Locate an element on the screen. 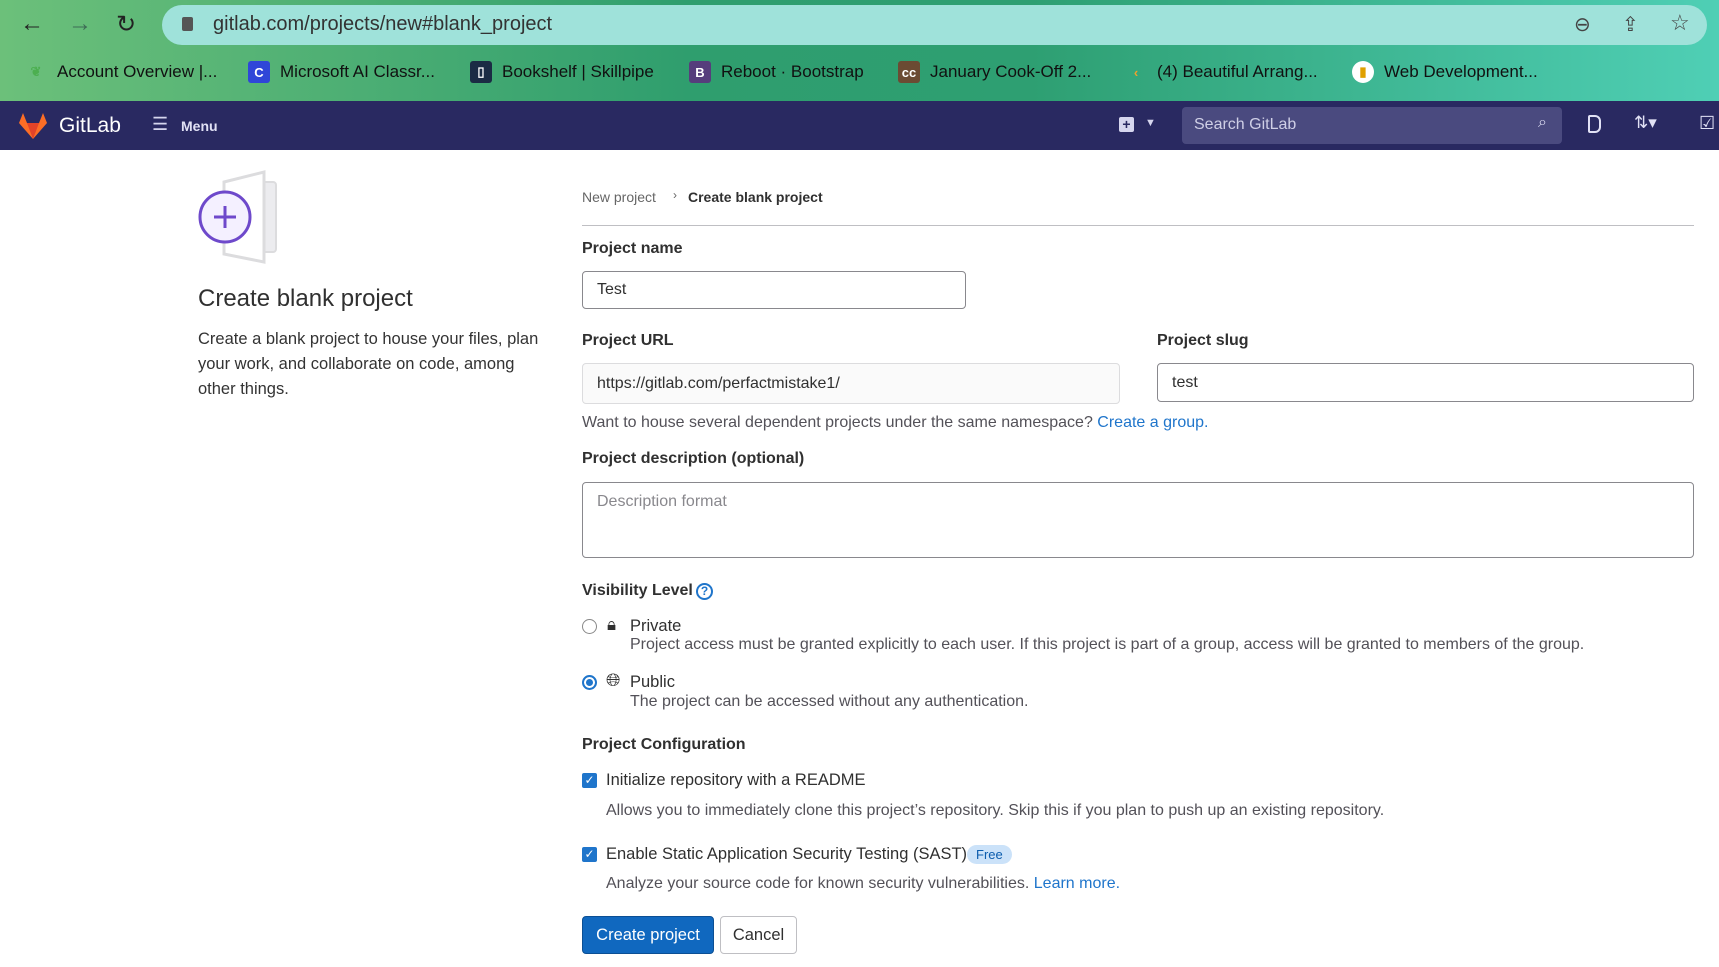 The image size is (1719, 967). star-icon: ☆ is located at coordinates (1680, 23).